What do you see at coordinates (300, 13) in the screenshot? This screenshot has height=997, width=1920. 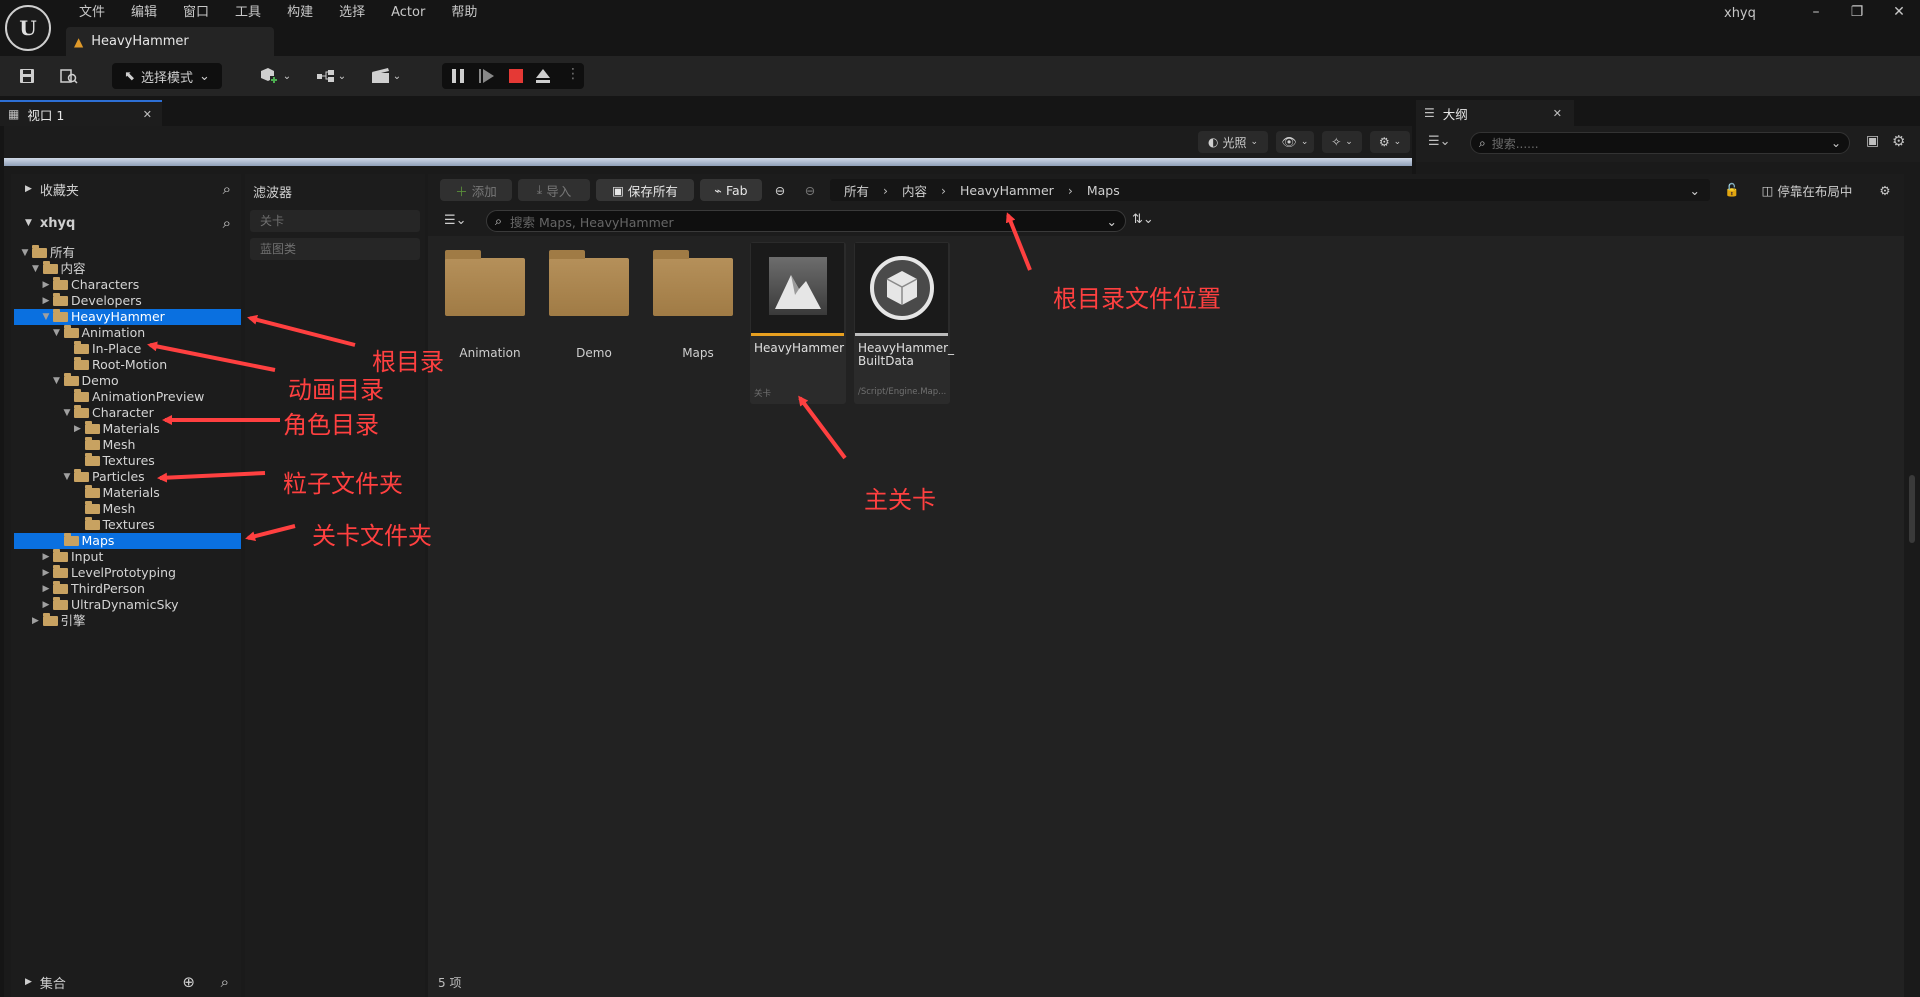 I see `menu-build: 构建` at bounding box center [300, 13].